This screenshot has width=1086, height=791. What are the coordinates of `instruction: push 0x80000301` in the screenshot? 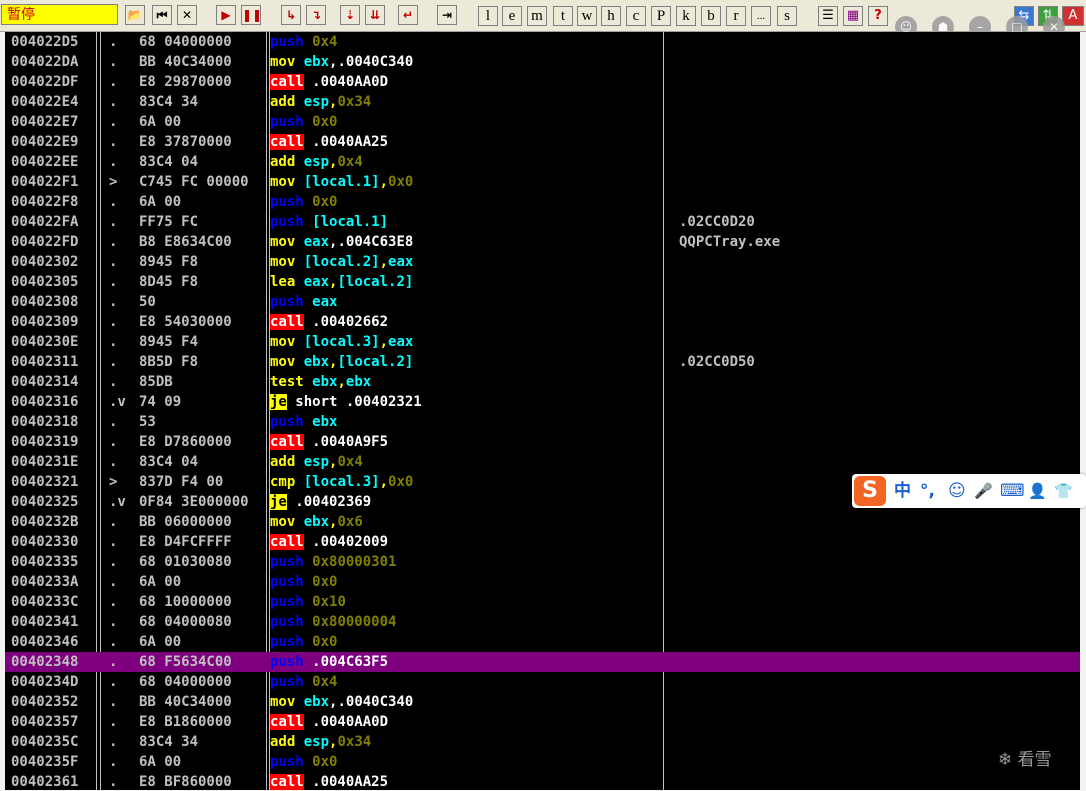 It's located at (466, 562).